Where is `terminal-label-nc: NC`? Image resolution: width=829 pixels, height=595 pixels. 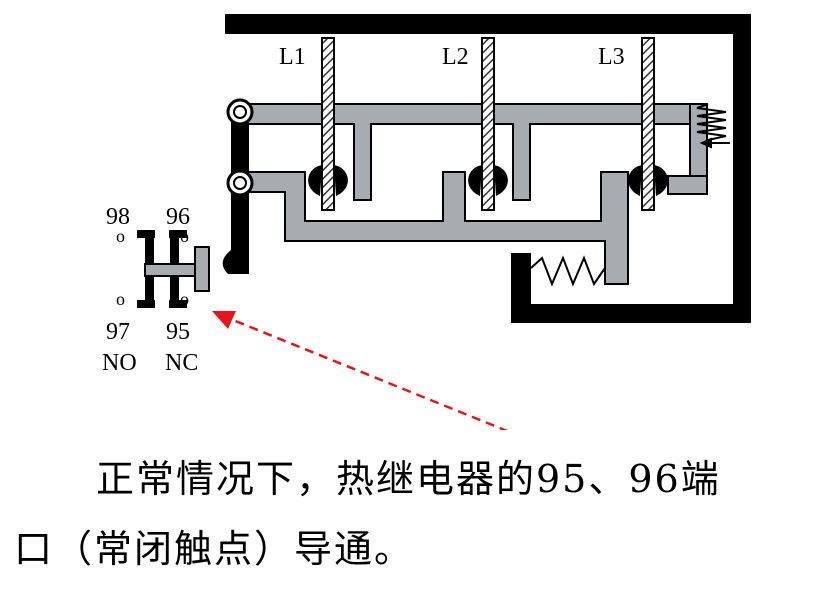 terminal-label-nc: NC is located at coordinates (181, 363).